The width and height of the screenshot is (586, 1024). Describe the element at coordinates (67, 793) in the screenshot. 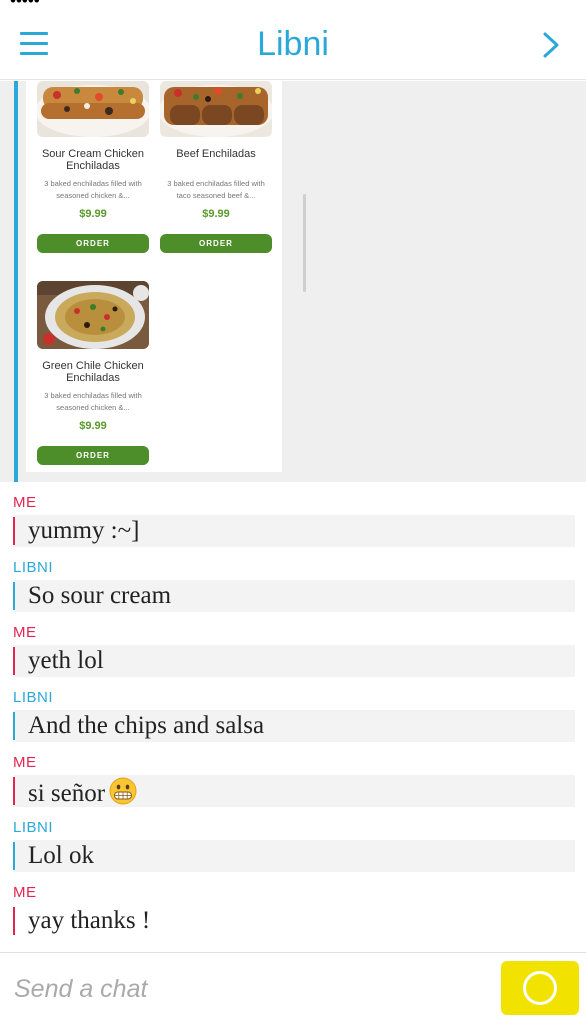

I see `message-text: si señor` at that location.